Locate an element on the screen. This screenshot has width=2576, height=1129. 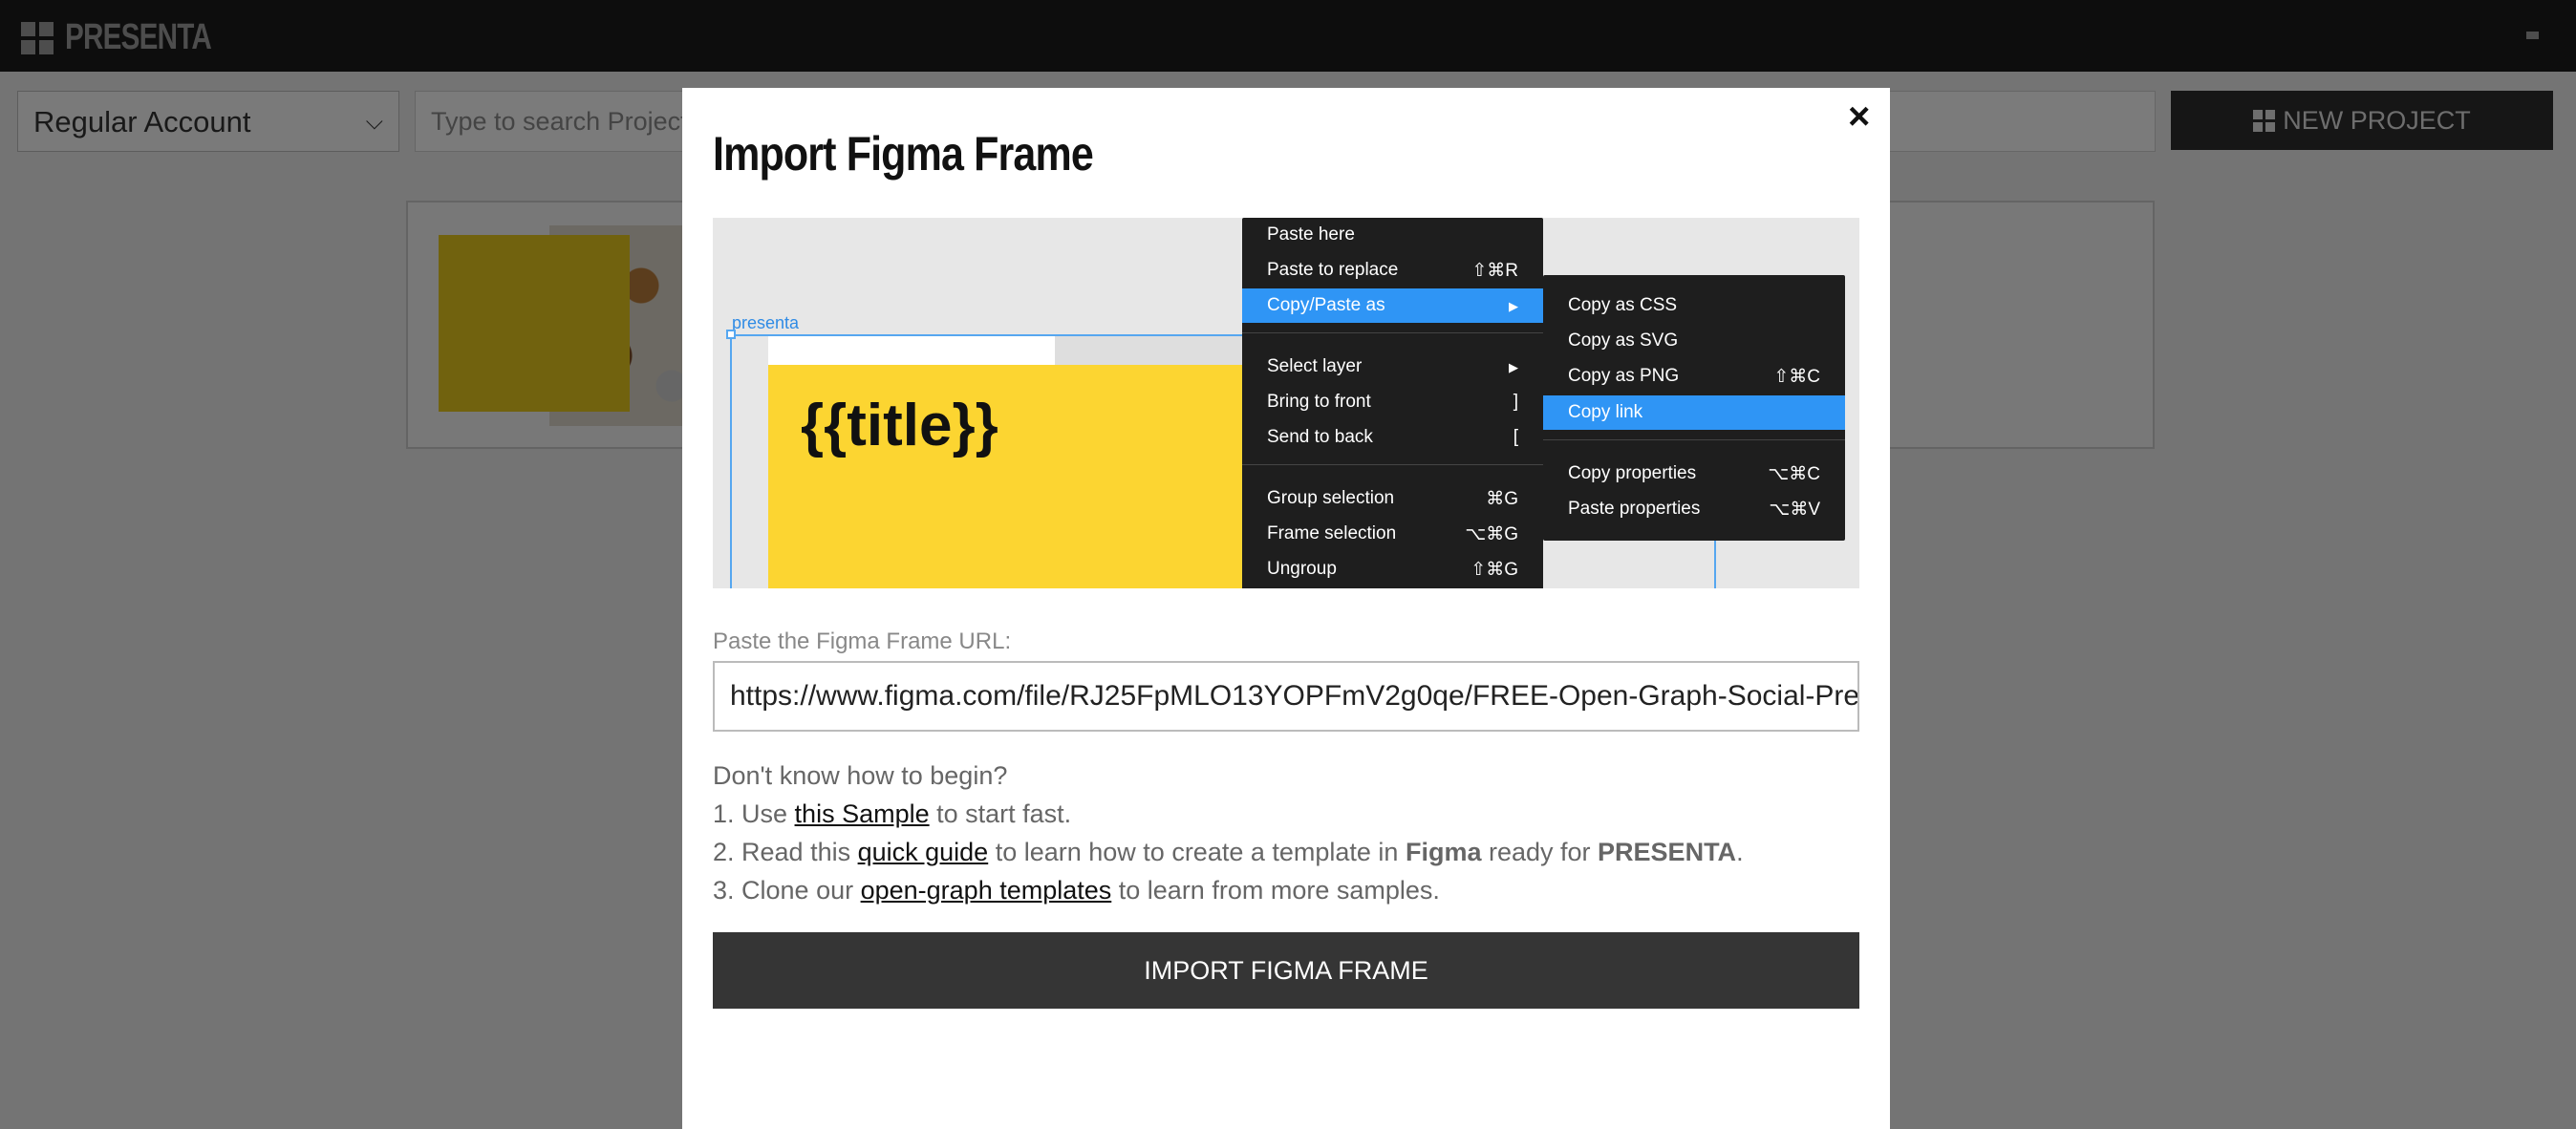
context-menu-item: Bring to front] is located at coordinates (1392, 402).